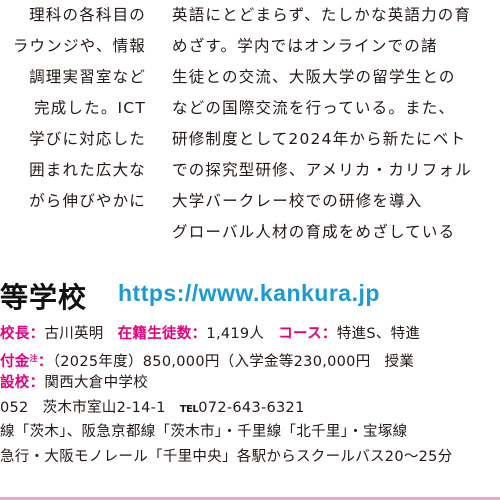 The width and height of the screenshot is (500, 500). What do you see at coordinates (87, 77) in the screenshot?
I see `intro-left-line: 調理実習室など` at bounding box center [87, 77].